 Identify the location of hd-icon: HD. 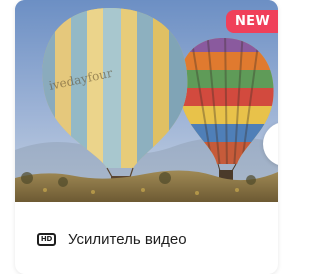
(46, 239).